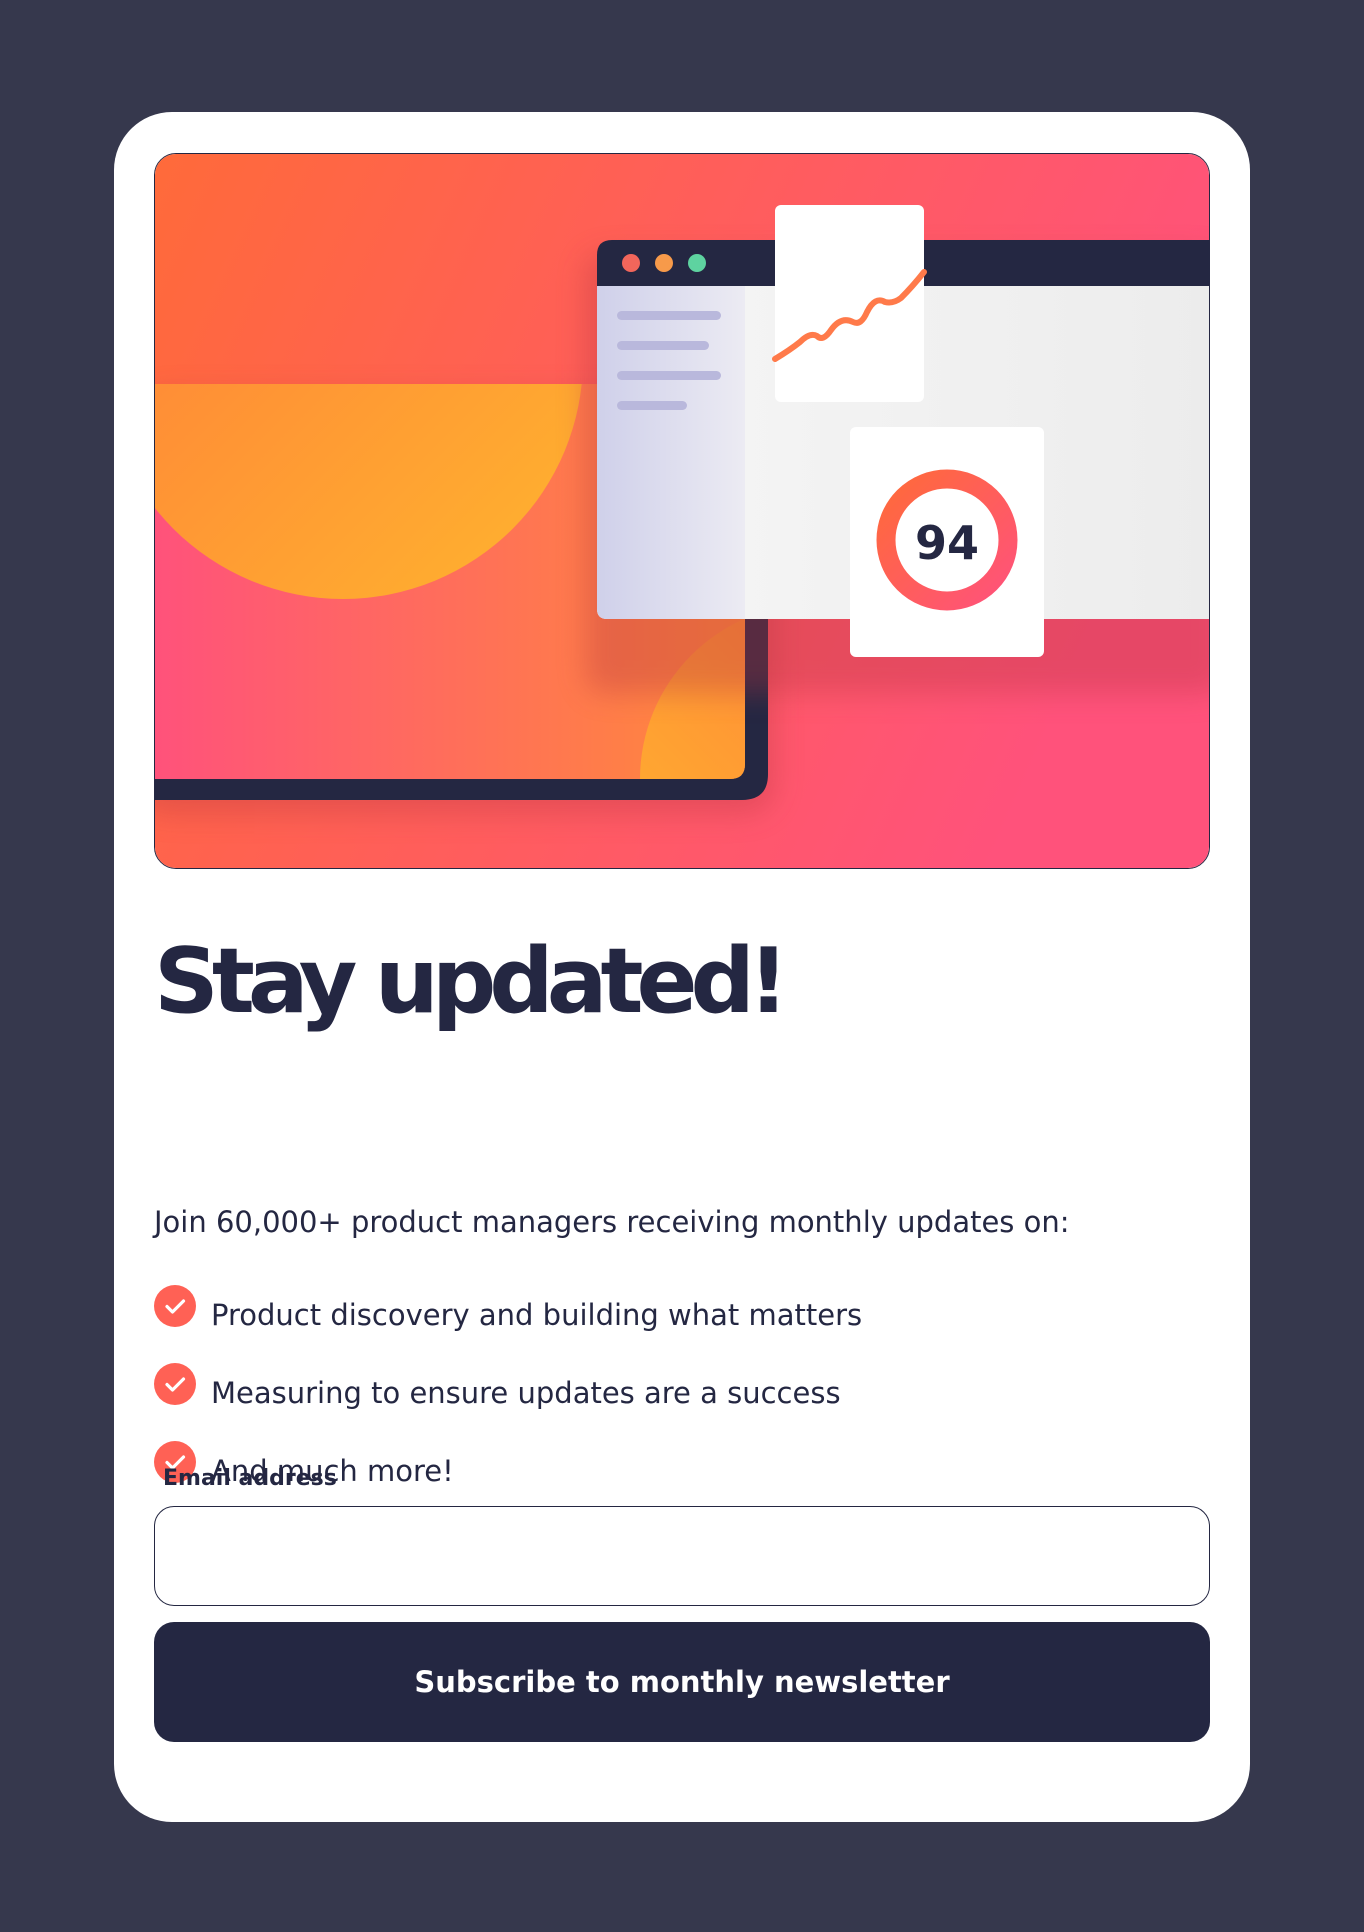 This screenshot has height=1932, width=1364. What do you see at coordinates (697, 263) in the screenshot?
I see `window-maximize-dot` at bounding box center [697, 263].